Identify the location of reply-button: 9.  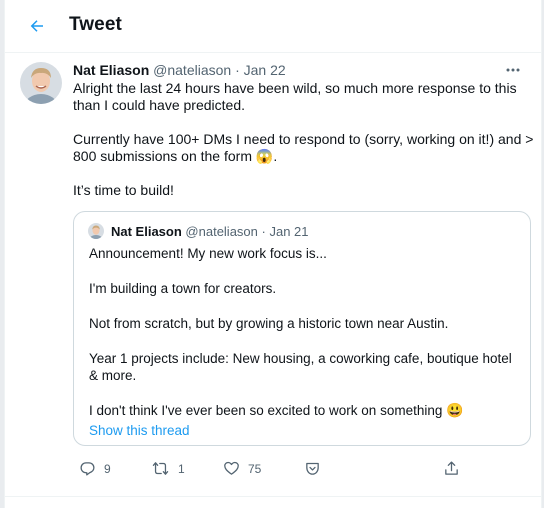
(95, 468).